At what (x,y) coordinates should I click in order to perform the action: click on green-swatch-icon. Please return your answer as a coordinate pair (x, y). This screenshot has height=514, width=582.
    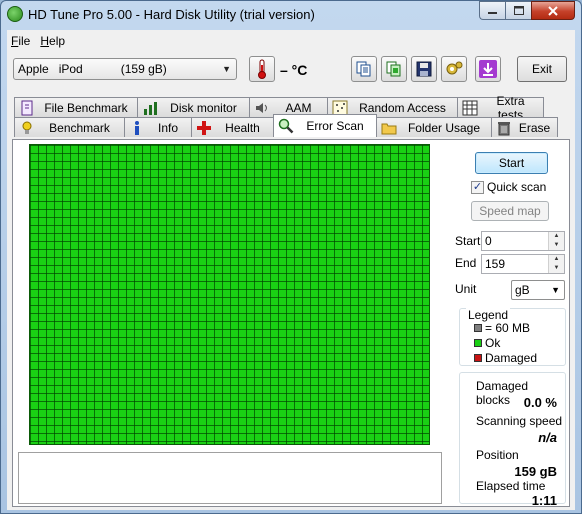
    Looking at the image, I should click on (478, 343).